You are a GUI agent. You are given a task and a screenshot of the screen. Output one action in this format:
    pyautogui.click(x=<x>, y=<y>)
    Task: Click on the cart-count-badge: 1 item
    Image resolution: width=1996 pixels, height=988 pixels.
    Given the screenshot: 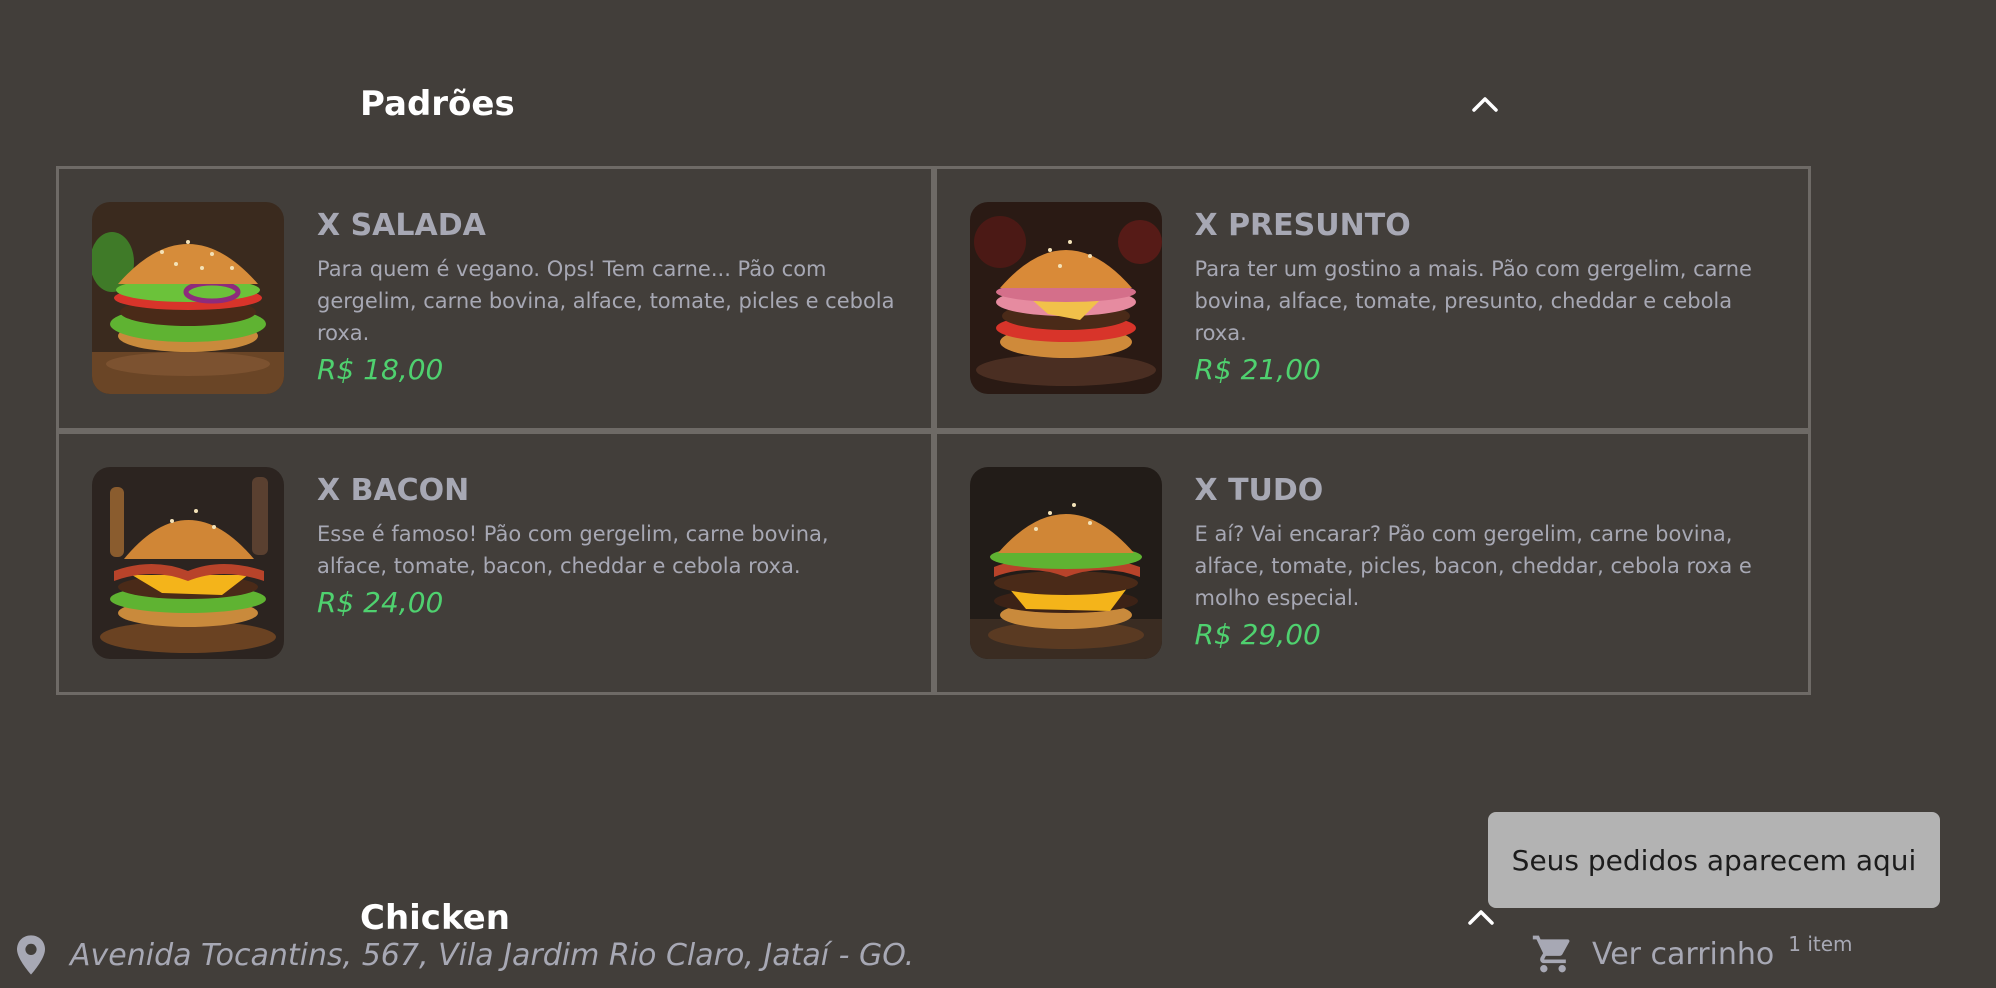 What is the action you would take?
    pyautogui.click(x=1820, y=944)
    